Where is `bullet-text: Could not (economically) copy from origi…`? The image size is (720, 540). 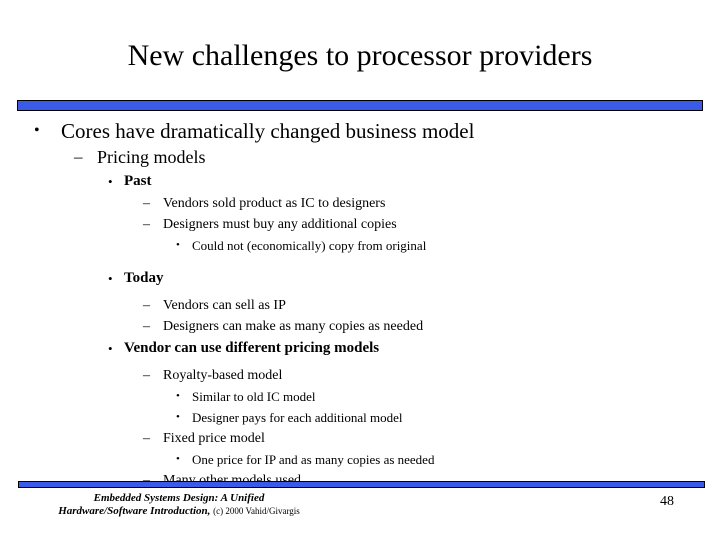
bullet-text: Could not (economically) copy from origi… is located at coordinates (309, 245).